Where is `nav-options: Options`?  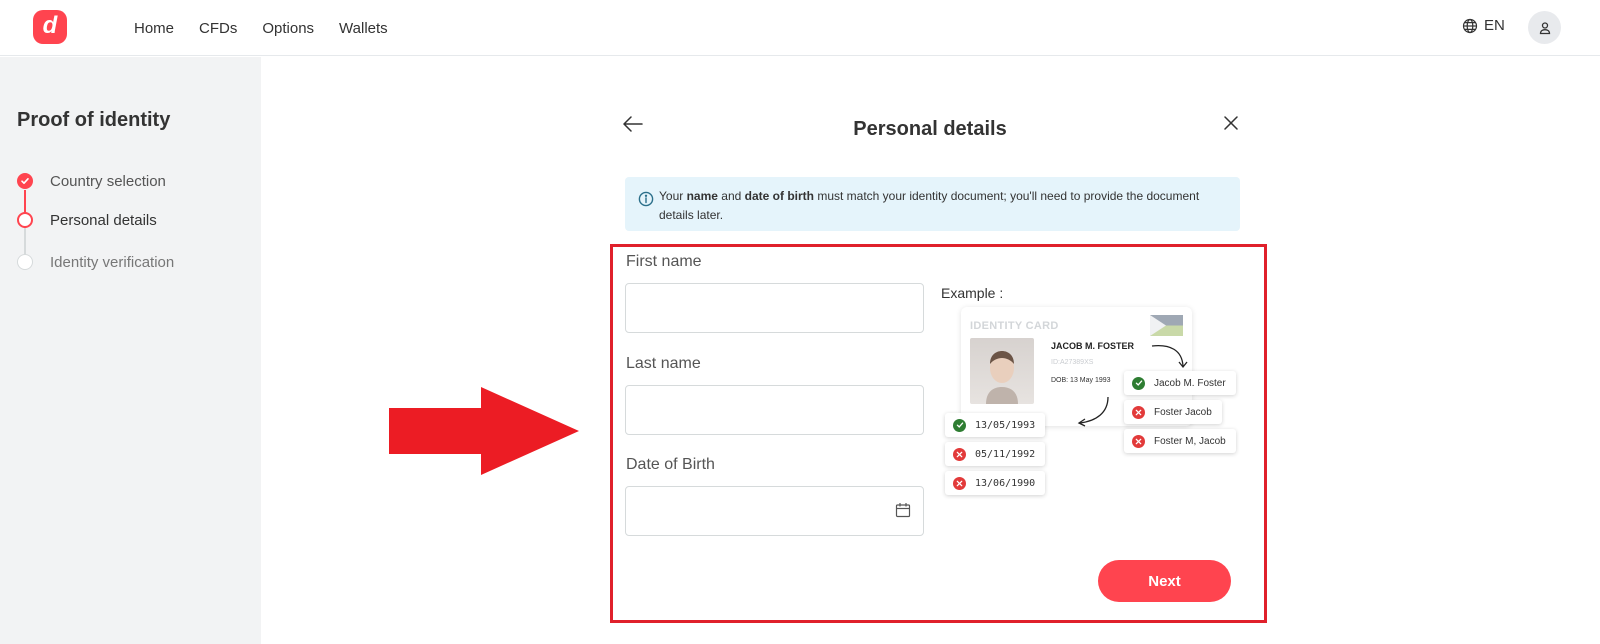 nav-options: Options is located at coordinates (288, 28).